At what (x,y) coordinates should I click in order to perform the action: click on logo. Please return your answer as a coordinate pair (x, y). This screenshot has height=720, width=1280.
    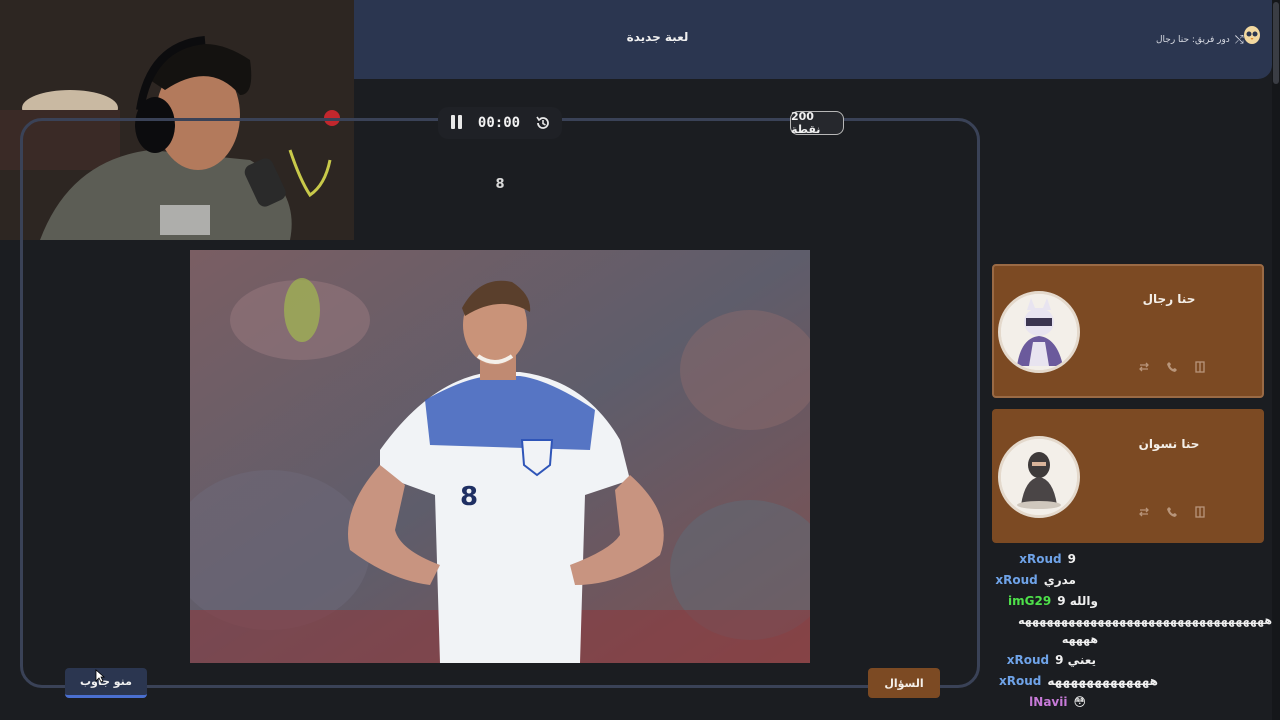
    Looking at the image, I should click on (1252, 40).